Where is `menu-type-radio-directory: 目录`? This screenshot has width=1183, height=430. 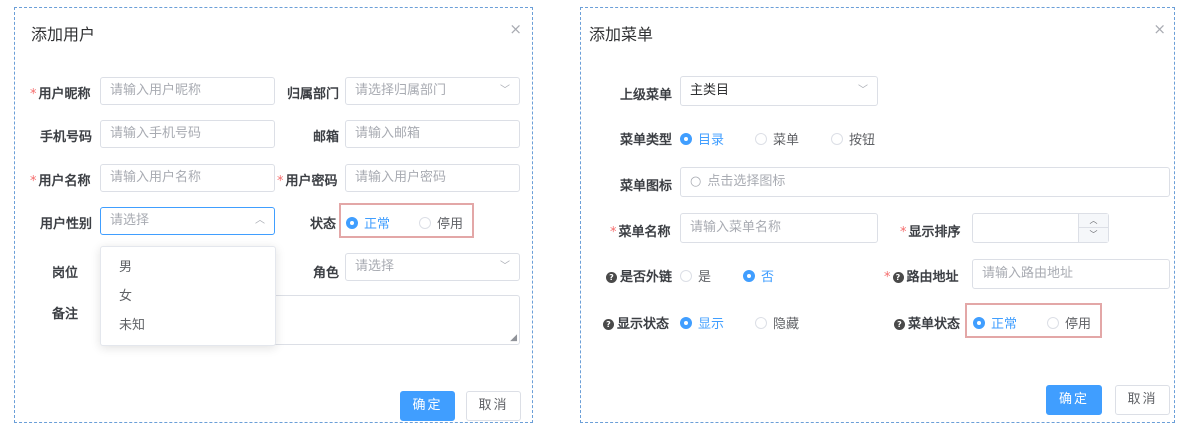
menu-type-radio-directory: 目录 is located at coordinates (702, 138).